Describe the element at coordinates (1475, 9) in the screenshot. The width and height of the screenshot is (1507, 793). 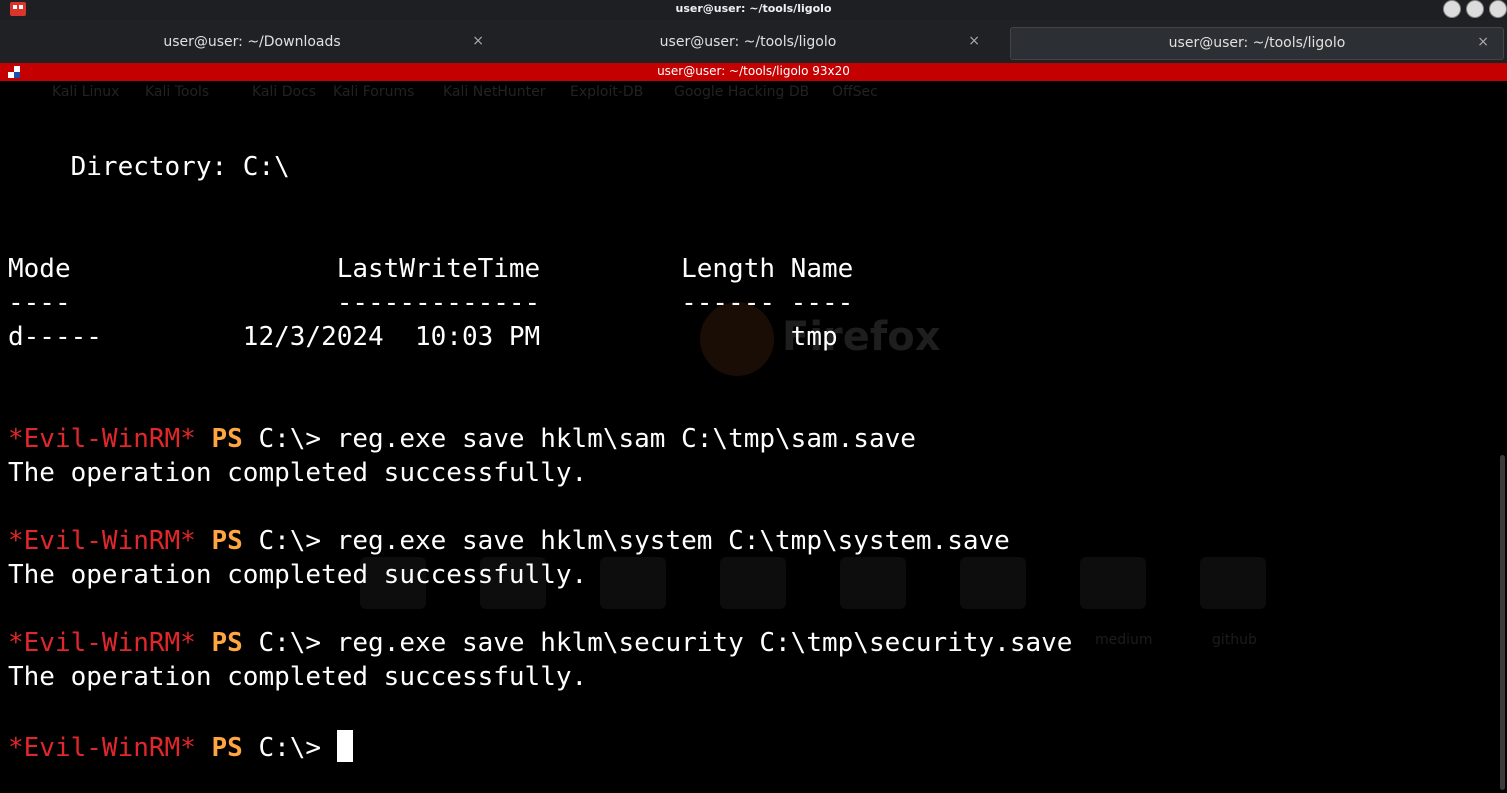
I see `maximize-button` at that location.